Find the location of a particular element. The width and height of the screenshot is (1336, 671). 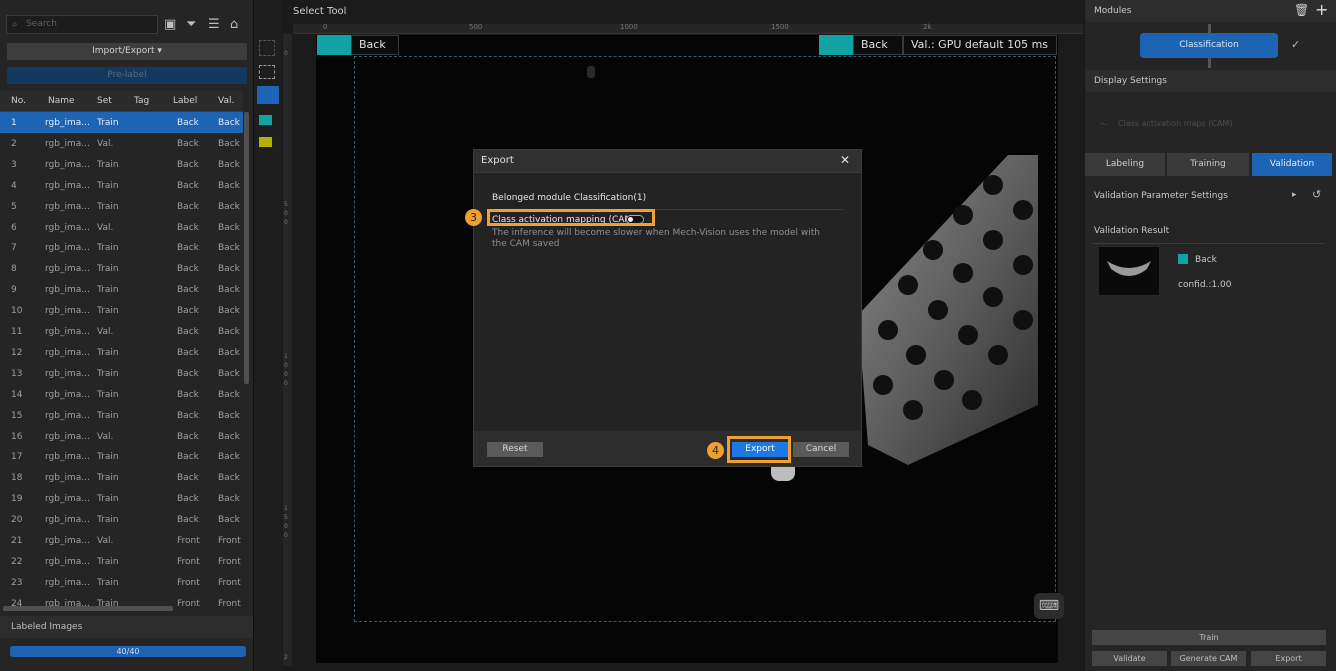

cam-maps-option: Class activation maps (CAM) is located at coordinates (1175, 123).